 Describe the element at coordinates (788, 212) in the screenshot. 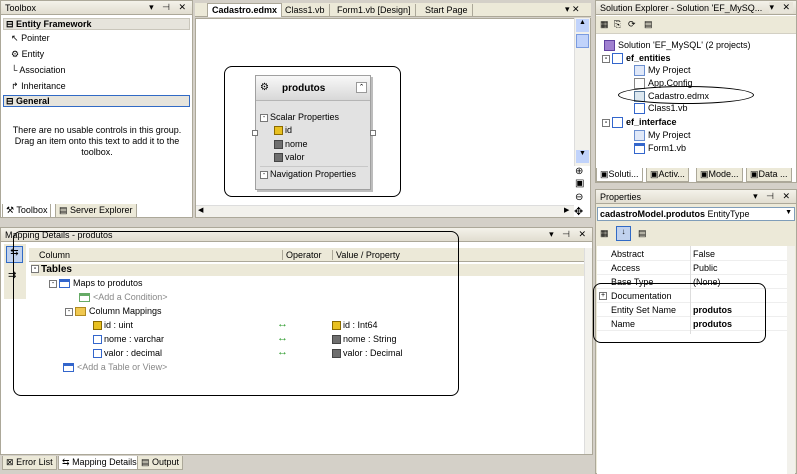

I see `chevron-down-icon: ▼` at that location.